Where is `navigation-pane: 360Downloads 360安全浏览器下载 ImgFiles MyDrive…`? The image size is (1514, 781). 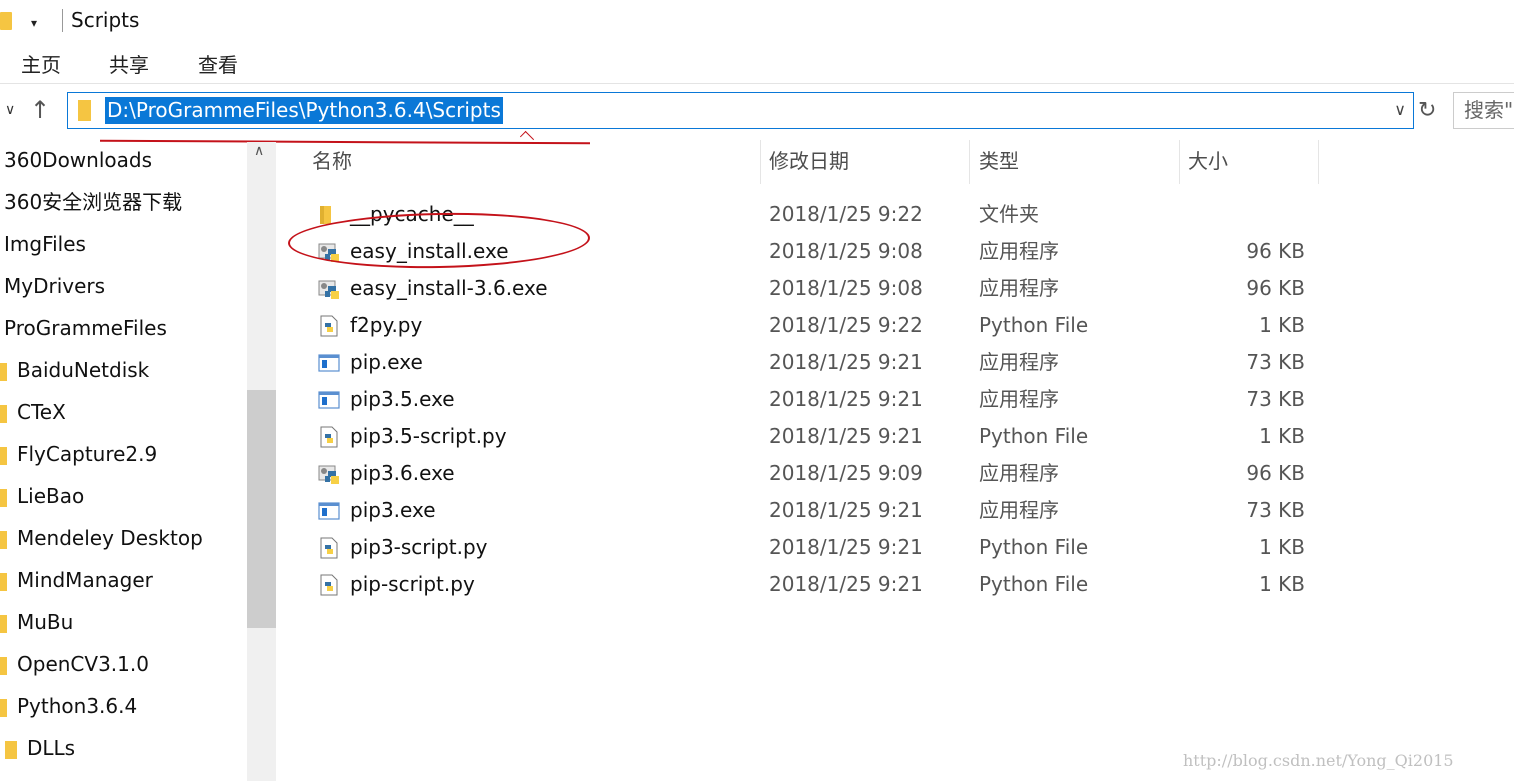 navigation-pane: 360Downloads 360安全浏览器下载 ImgFiles MyDrive… is located at coordinates (138, 461).